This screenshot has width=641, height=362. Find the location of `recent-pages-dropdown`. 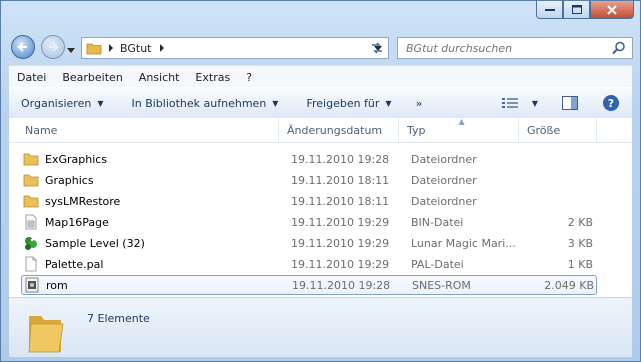

recent-pages-dropdown is located at coordinates (71, 49).